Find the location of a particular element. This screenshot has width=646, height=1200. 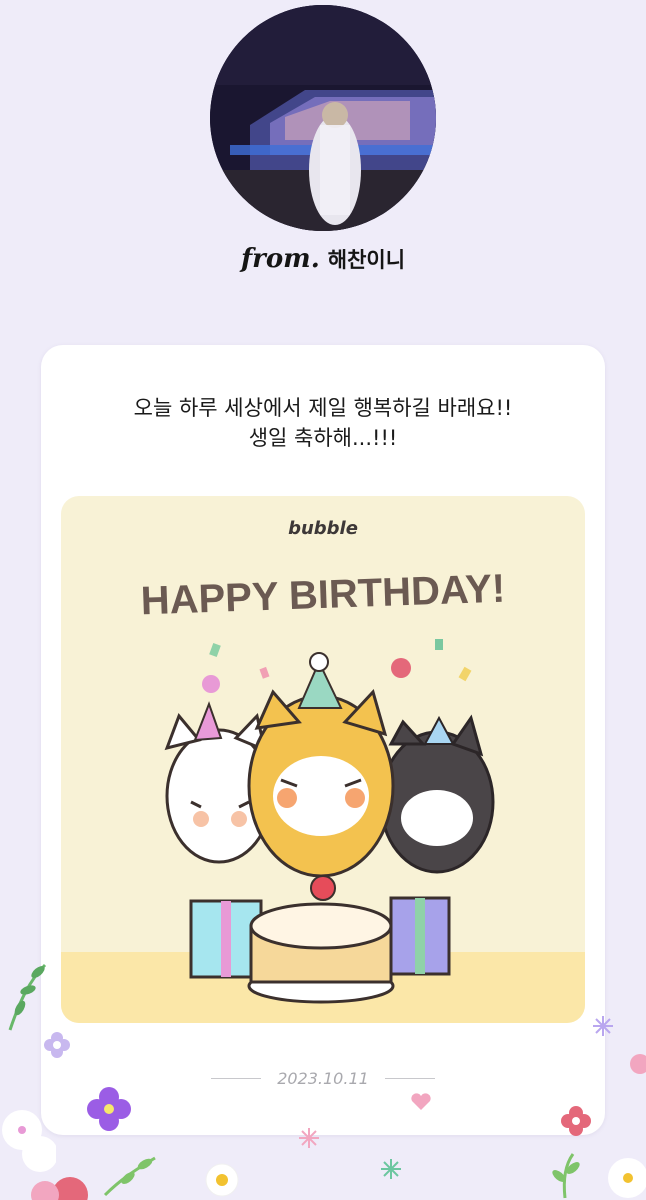

date-rule-right is located at coordinates (409, 1078).